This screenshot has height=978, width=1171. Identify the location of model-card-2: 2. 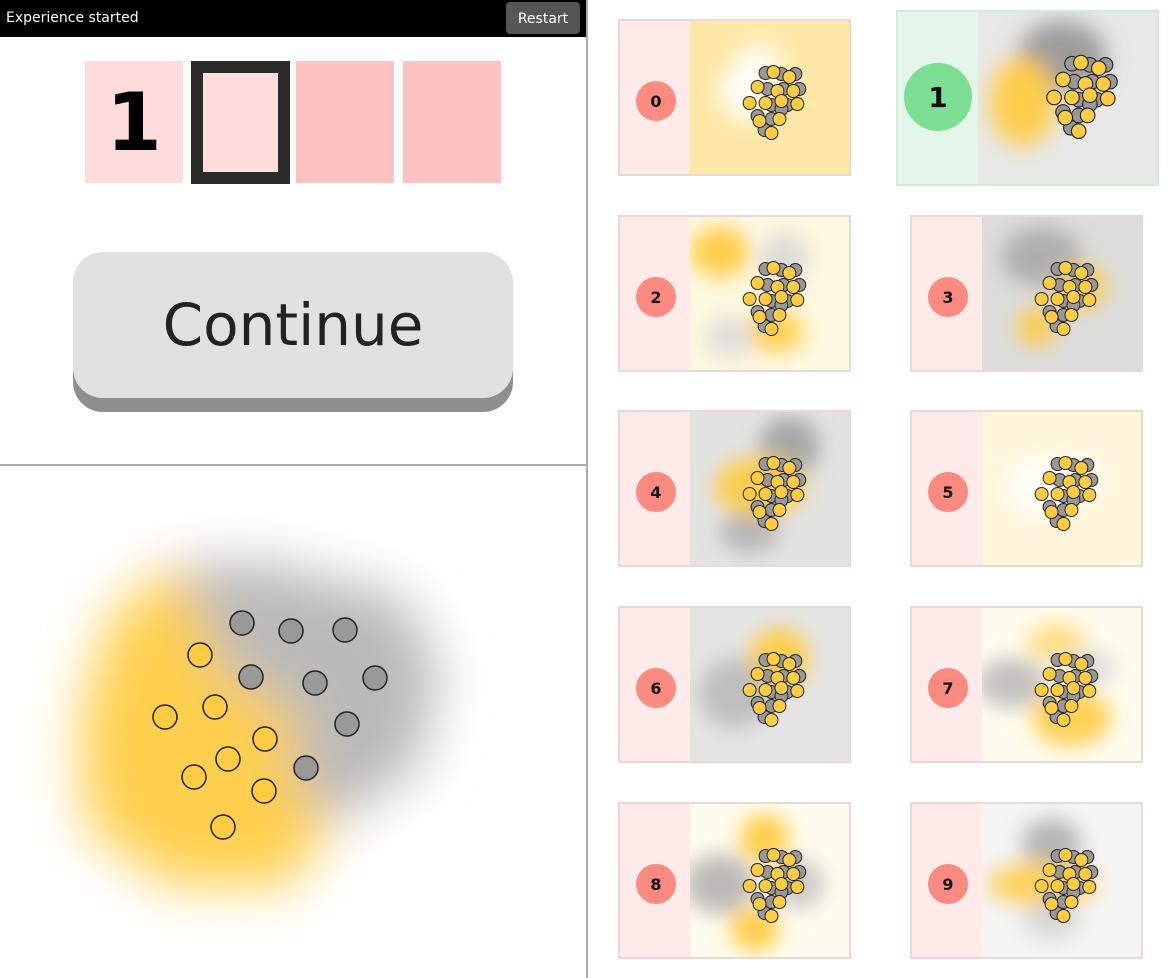
(734, 293).